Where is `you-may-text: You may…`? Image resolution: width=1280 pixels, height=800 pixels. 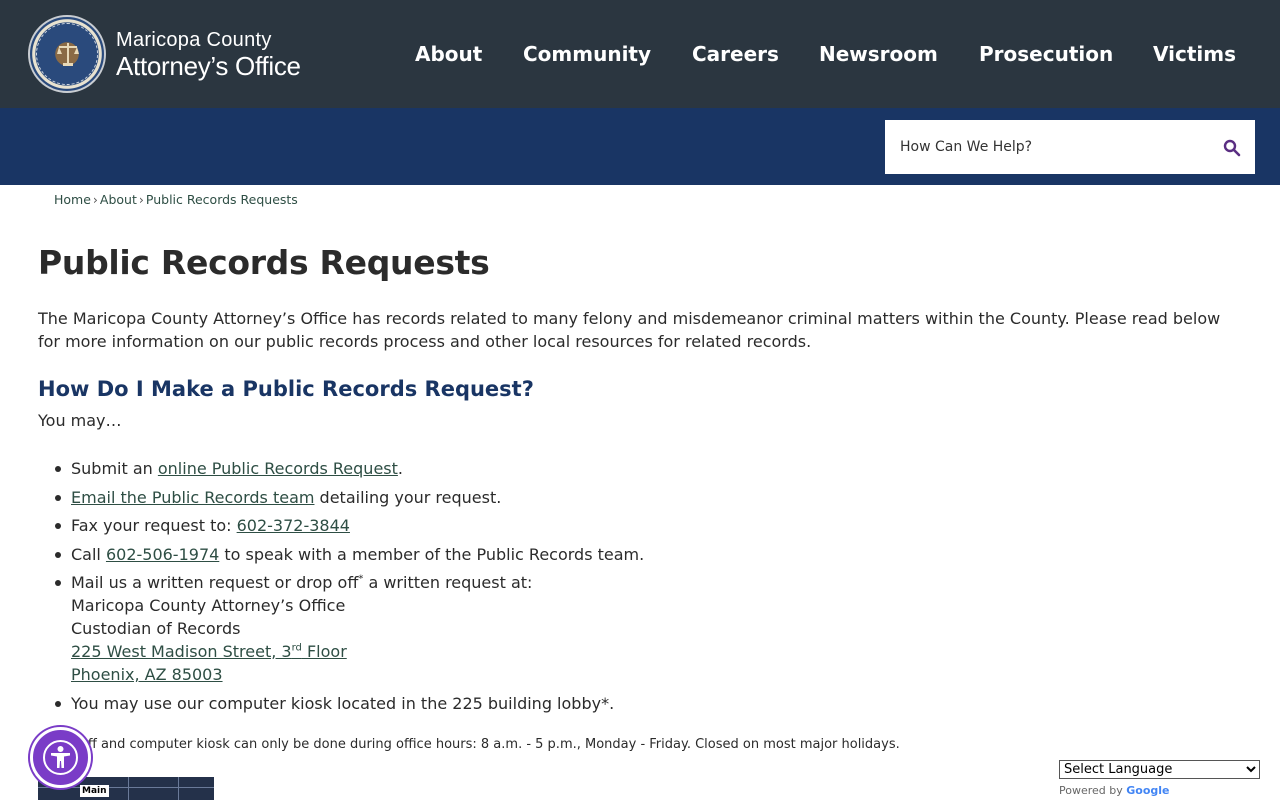 you-may-text: You may… is located at coordinates (80, 420).